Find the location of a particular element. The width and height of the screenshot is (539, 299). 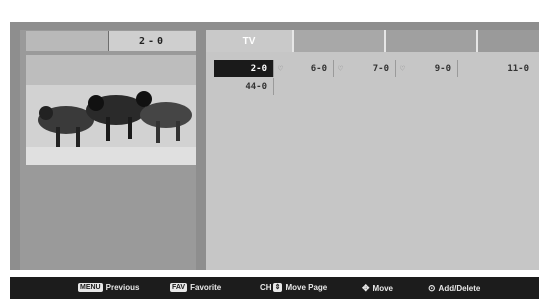

channel-number: 9-0 is located at coordinates (442, 68).